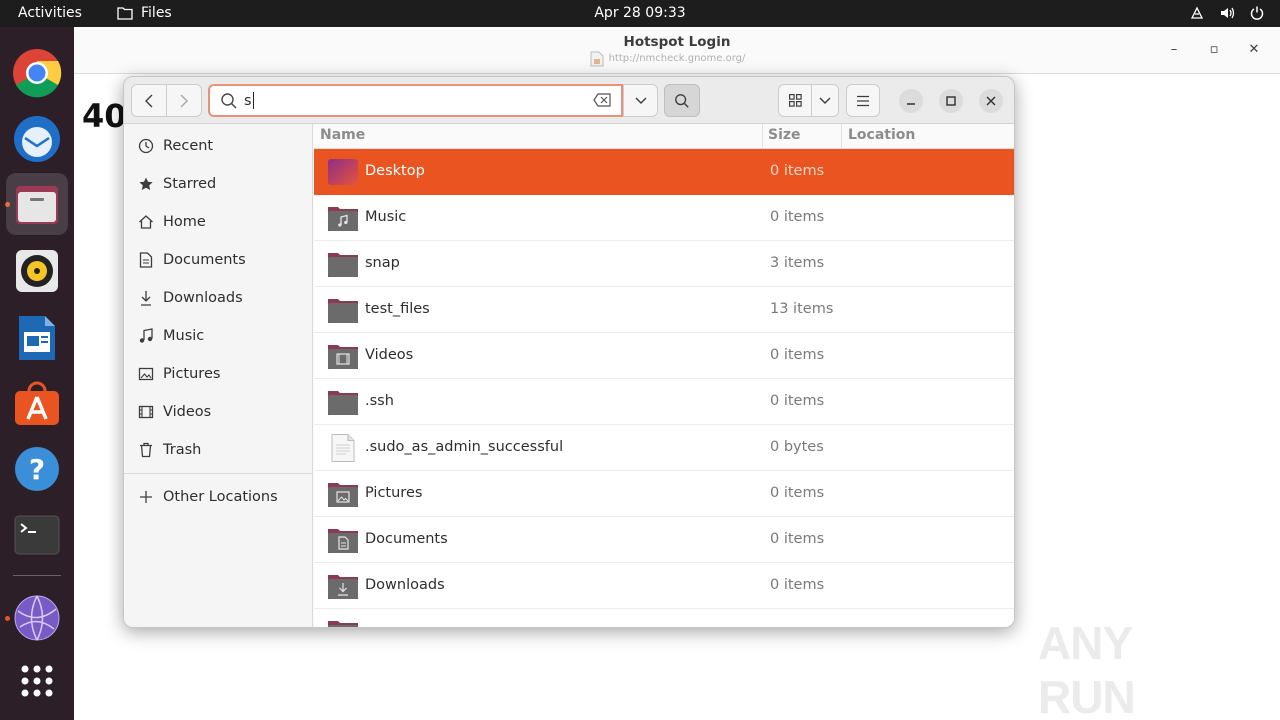 The image size is (1280, 720). I want to click on view-grid-button, so click(795, 100).